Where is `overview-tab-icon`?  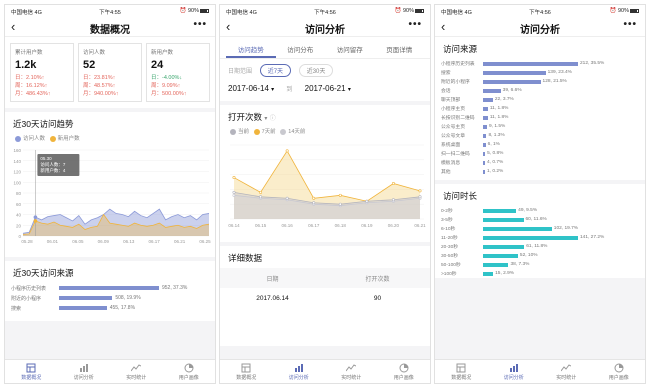
overview-tab-icon is located at coordinates (246, 368).